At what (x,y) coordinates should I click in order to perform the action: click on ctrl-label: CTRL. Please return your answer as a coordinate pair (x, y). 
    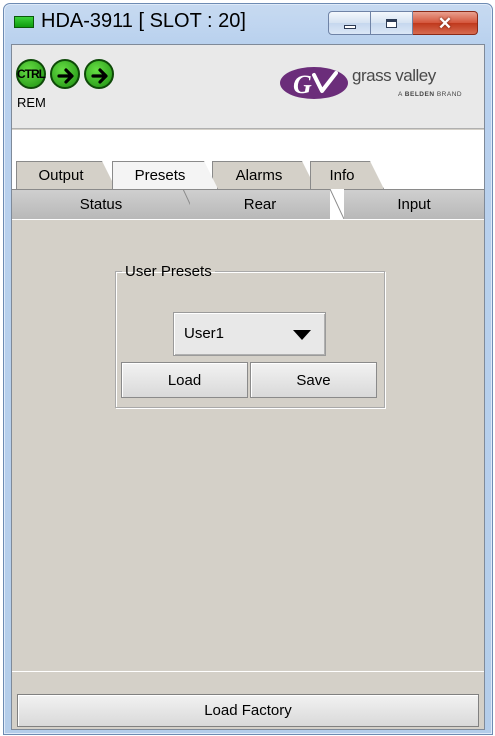
    Looking at the image, I should click on (31, 74).